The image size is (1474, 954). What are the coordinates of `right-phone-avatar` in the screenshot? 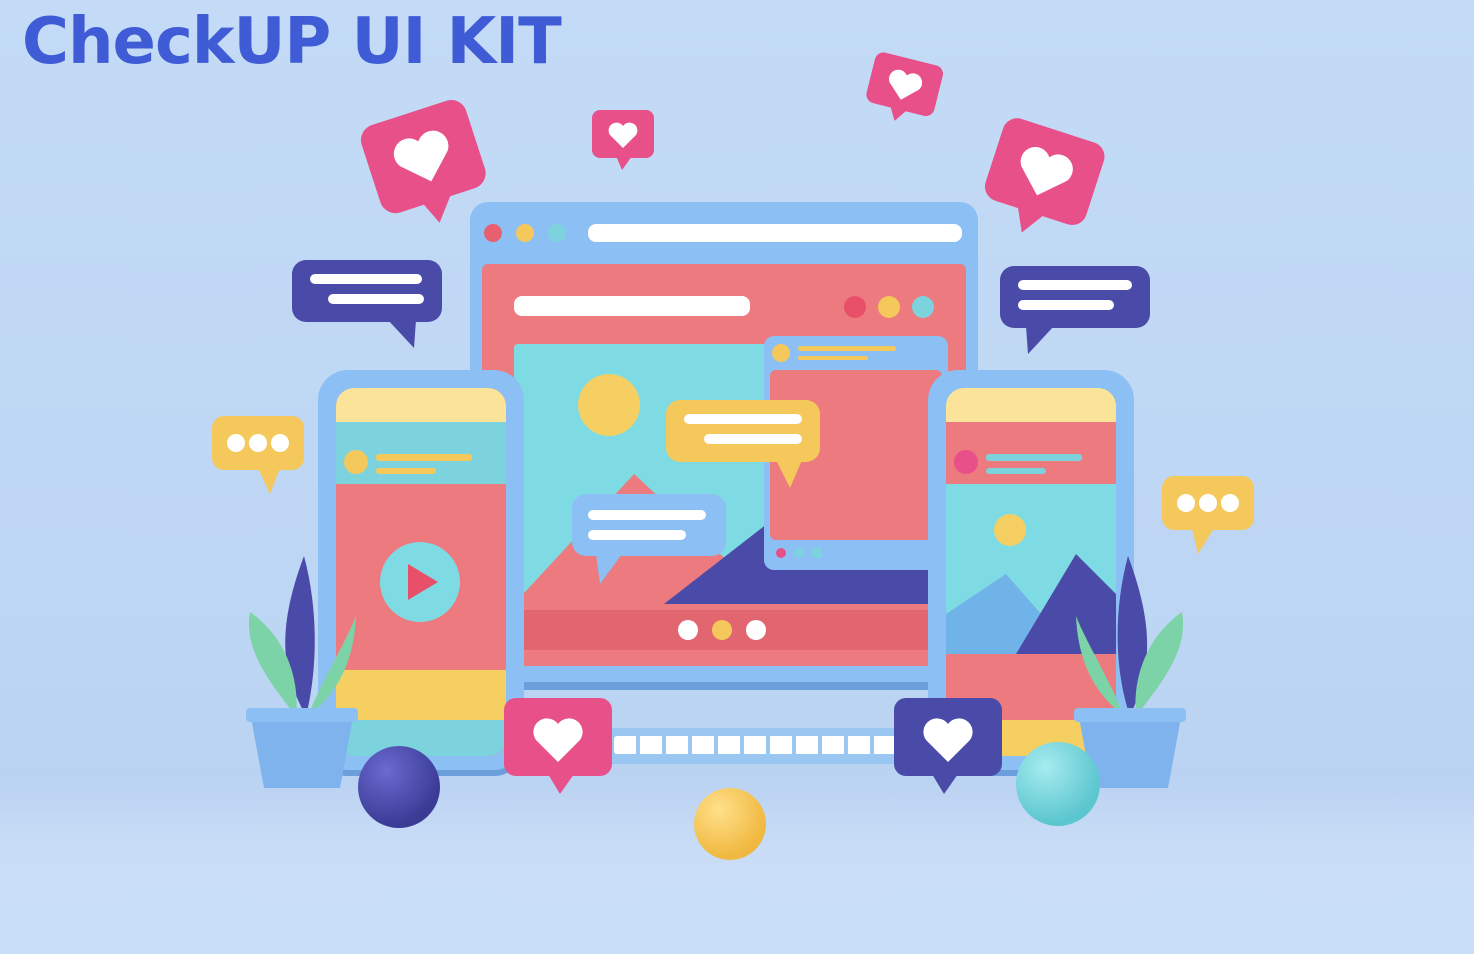 It's located at (966, 462).